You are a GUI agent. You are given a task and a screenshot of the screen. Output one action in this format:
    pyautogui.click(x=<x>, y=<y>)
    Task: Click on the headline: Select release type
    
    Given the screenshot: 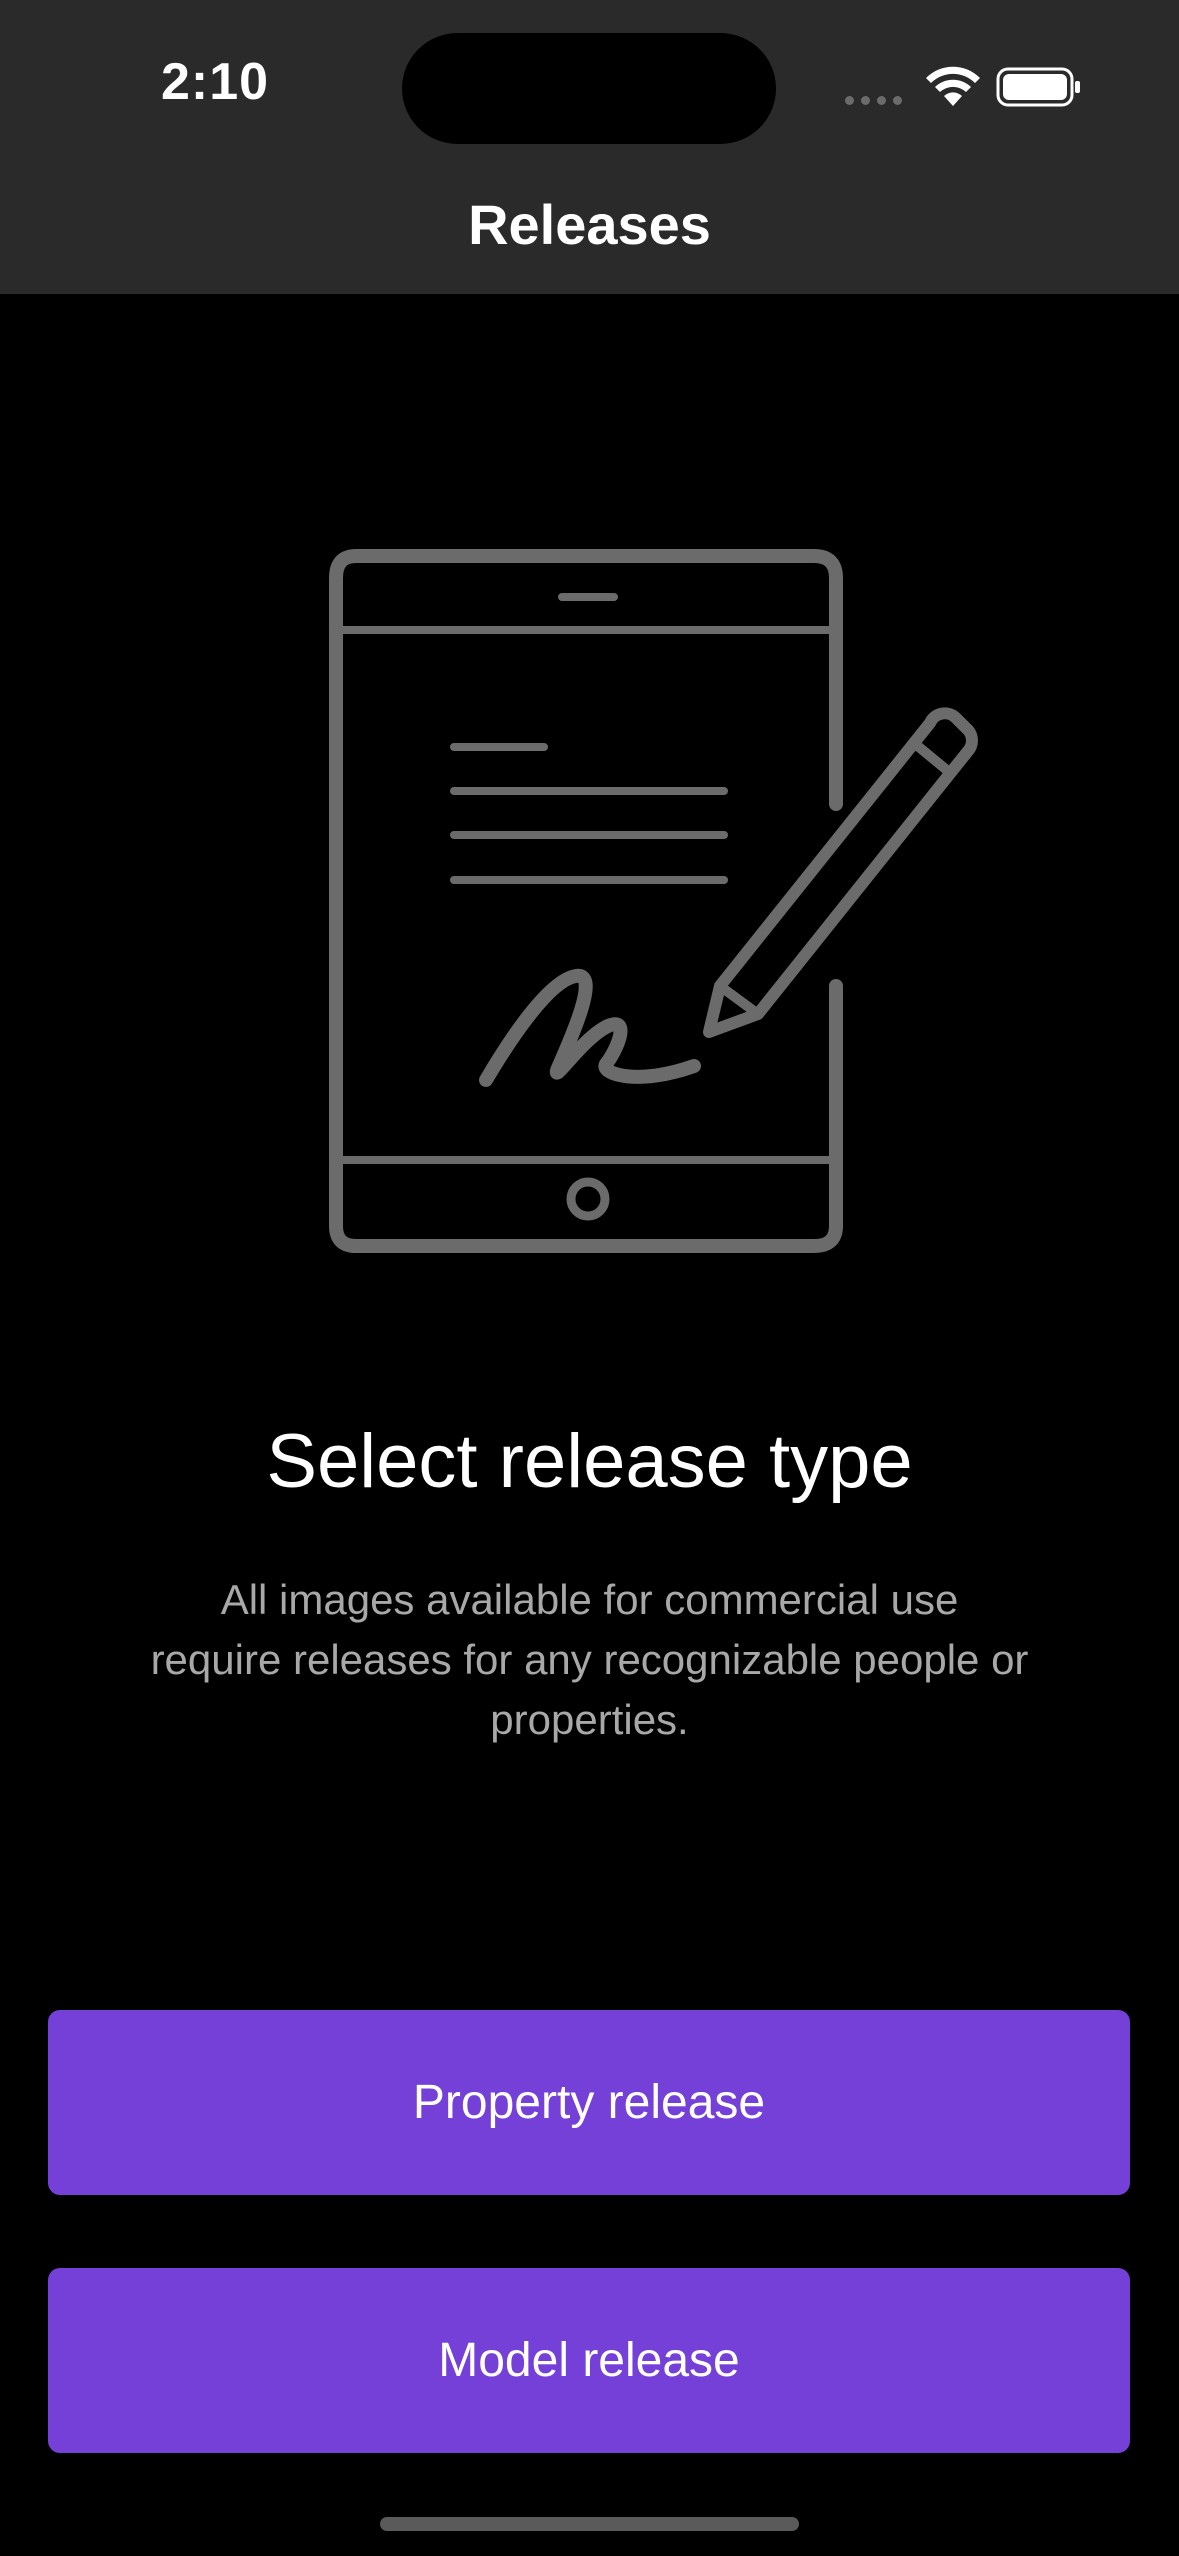 What is the action you would take?
    pyautogui.click(x=589, y=1461)
    